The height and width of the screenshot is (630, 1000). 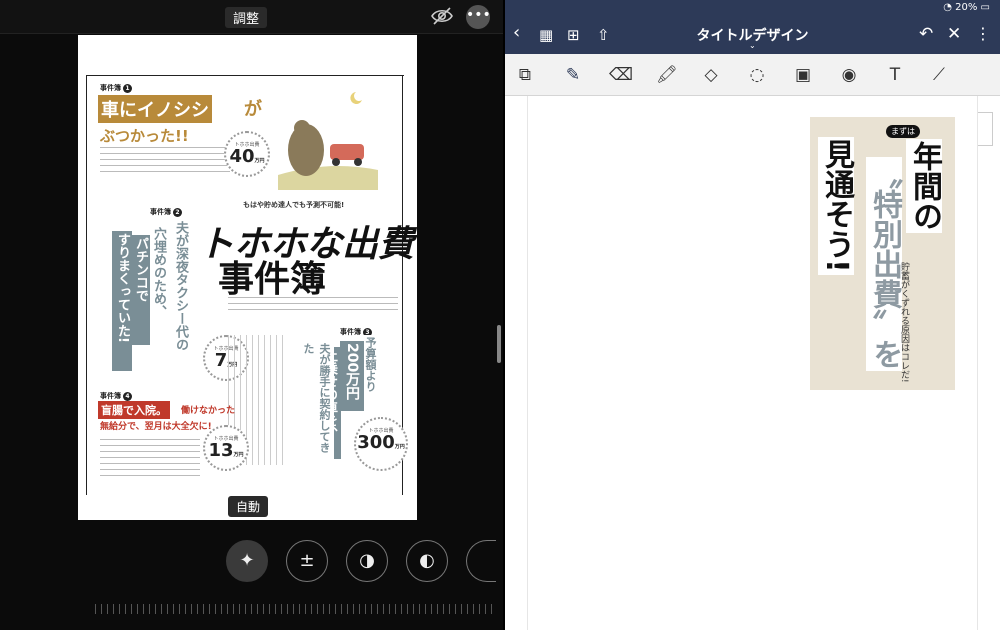 What do you see at coordinates (294, 205) in the screenshot?
I see `title-kicker: もはや貯め達人でも予測不可能!` at bounding box center [294, 205].